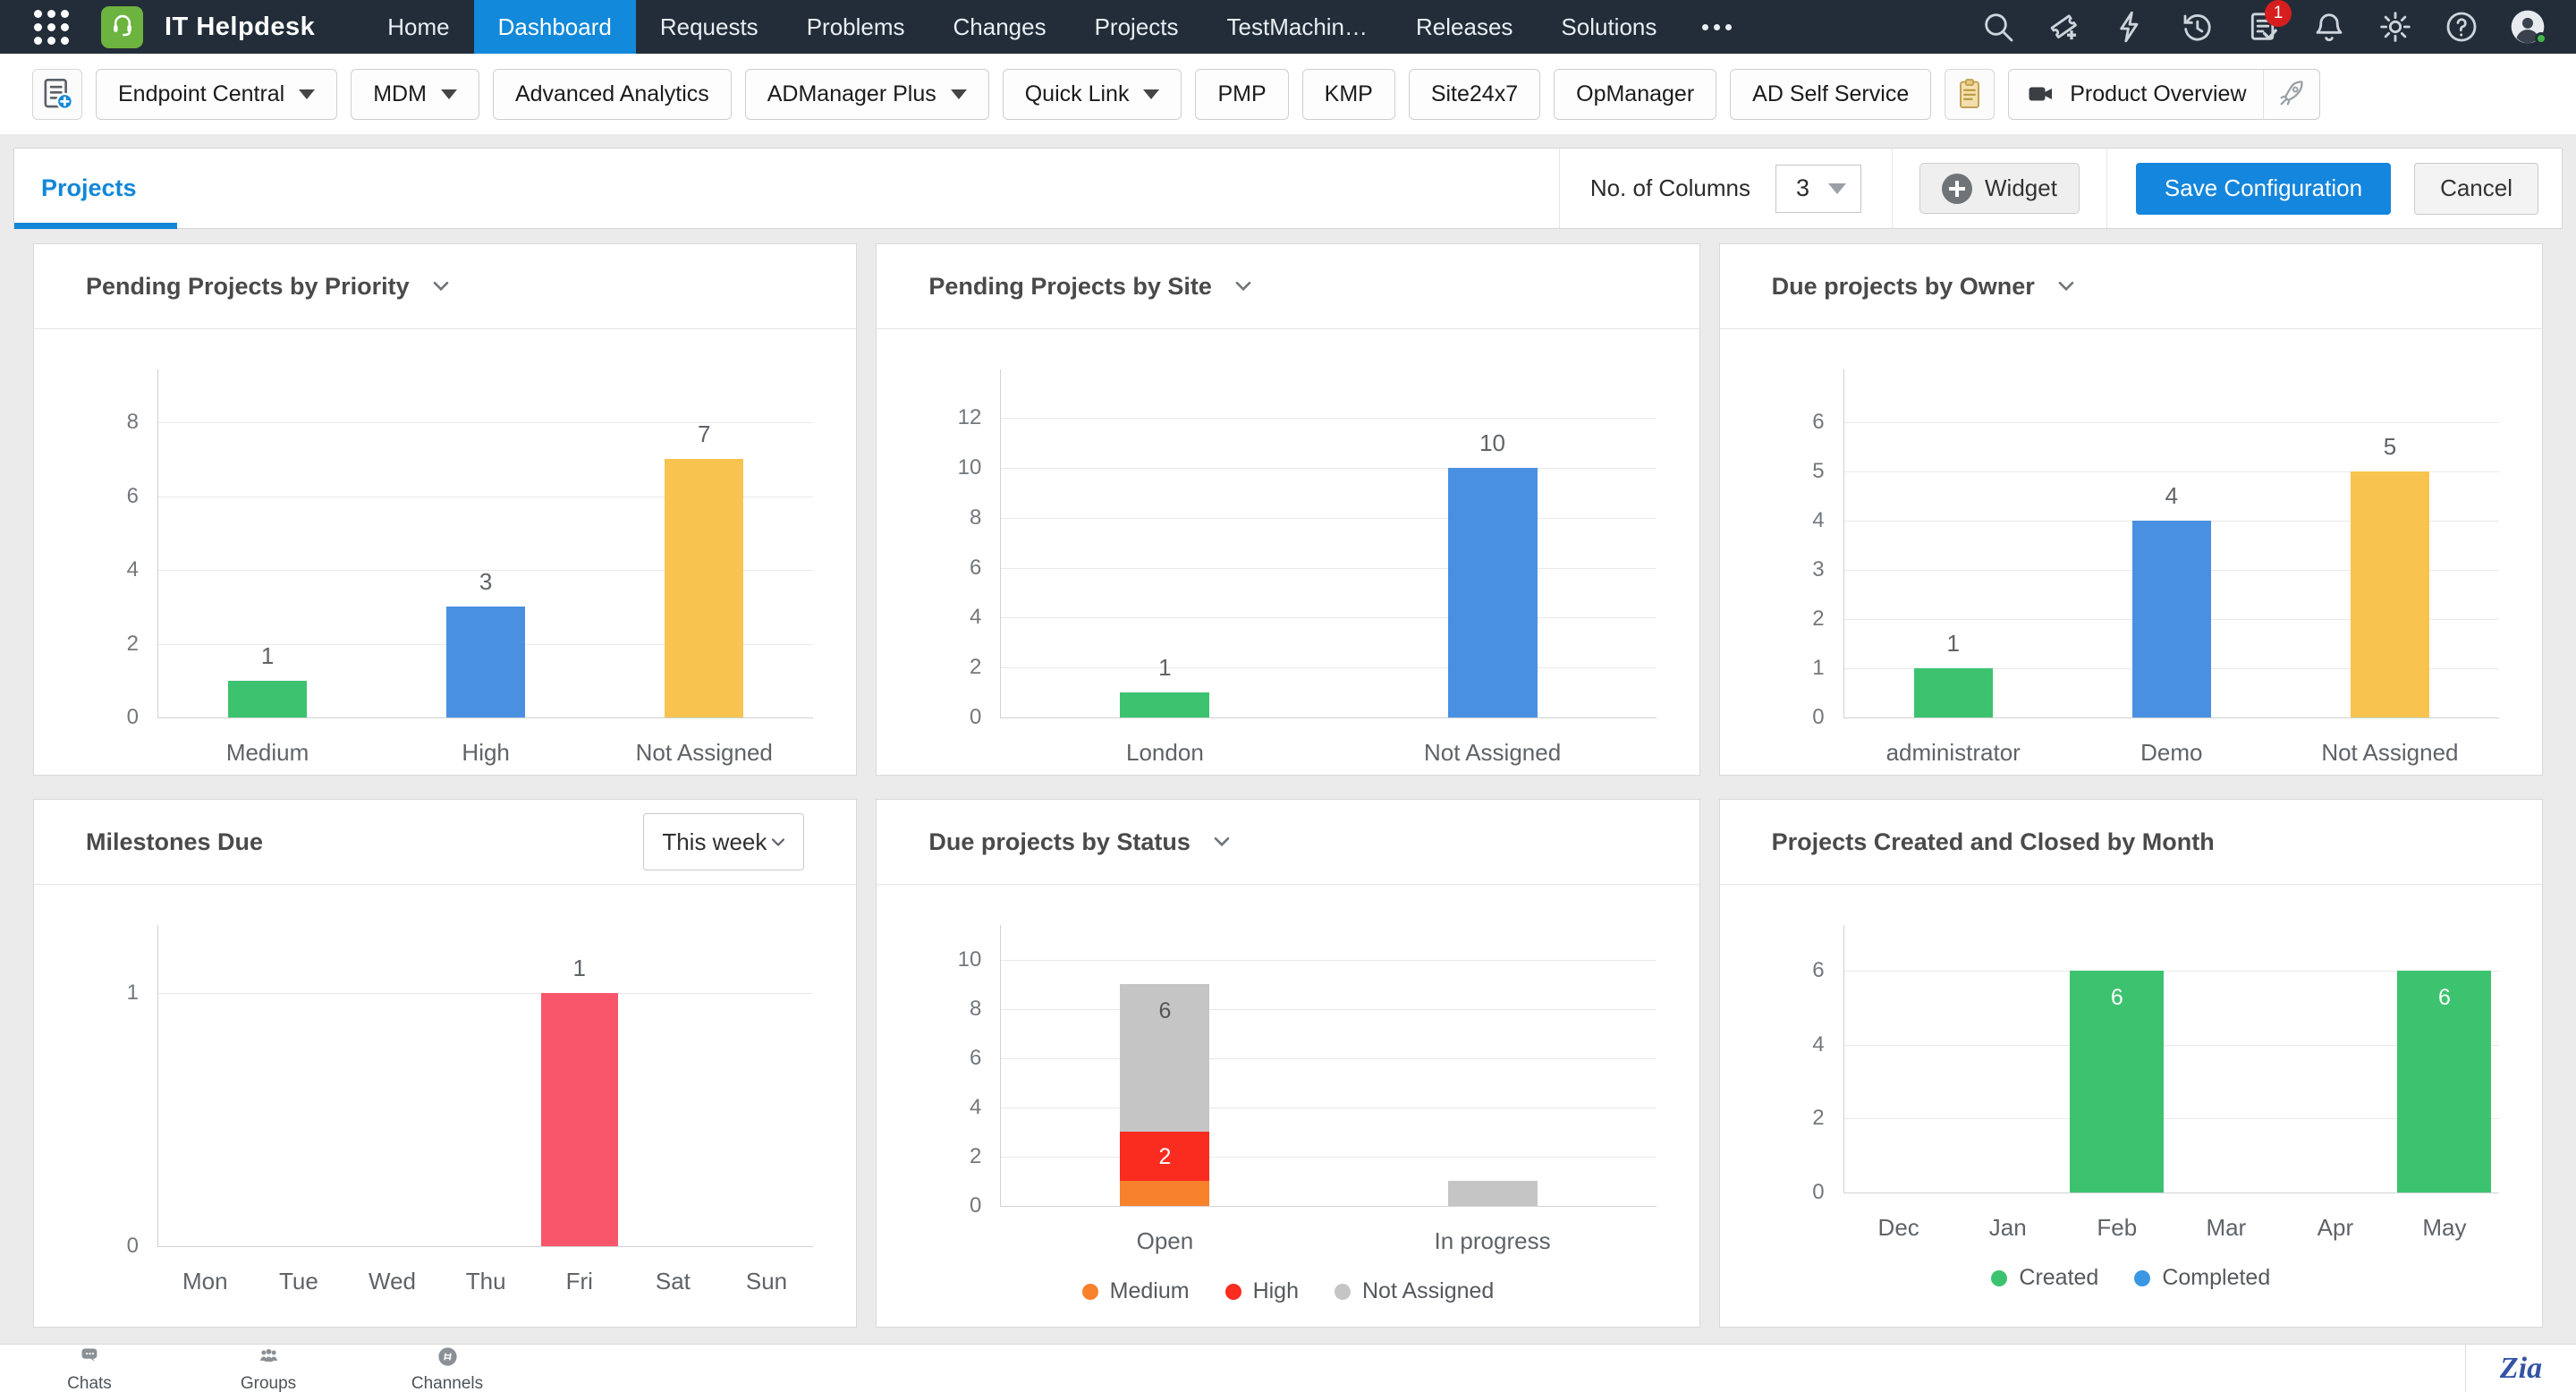 The image size is (2576, 1392). What do you see at coordinates (2528, 27) in the screenshot?
I see `avatar` at bounding box center [2528, 27].